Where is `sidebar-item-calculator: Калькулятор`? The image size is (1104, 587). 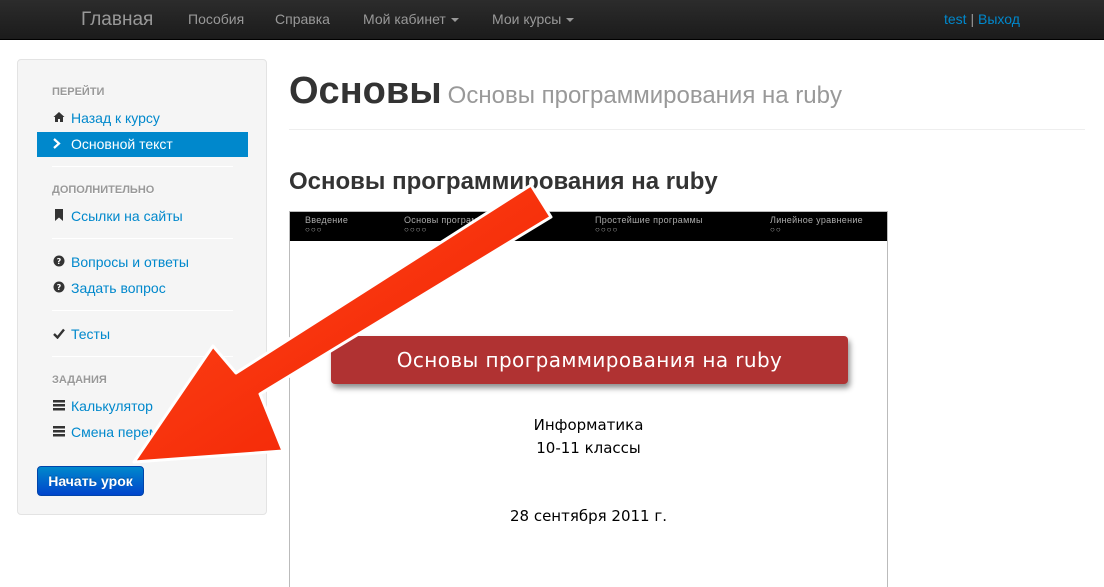 sidebar-item-calculator: Калькулятор is located at coordinates (102, 406).